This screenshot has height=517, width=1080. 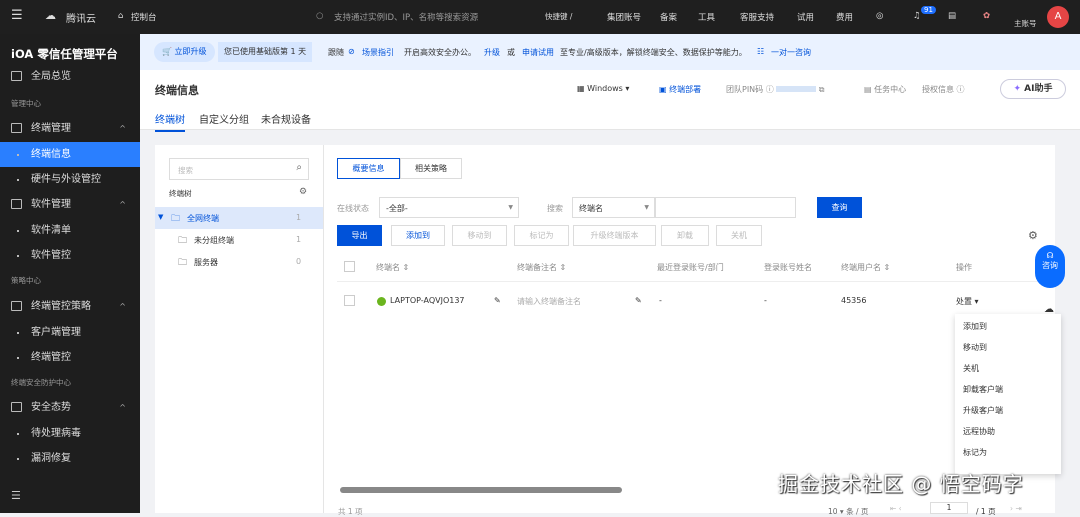 What do you see at coordinates (917, 16) in the screenshot?
I see `bell-icon: ♫` at bounding box center [917, 16].